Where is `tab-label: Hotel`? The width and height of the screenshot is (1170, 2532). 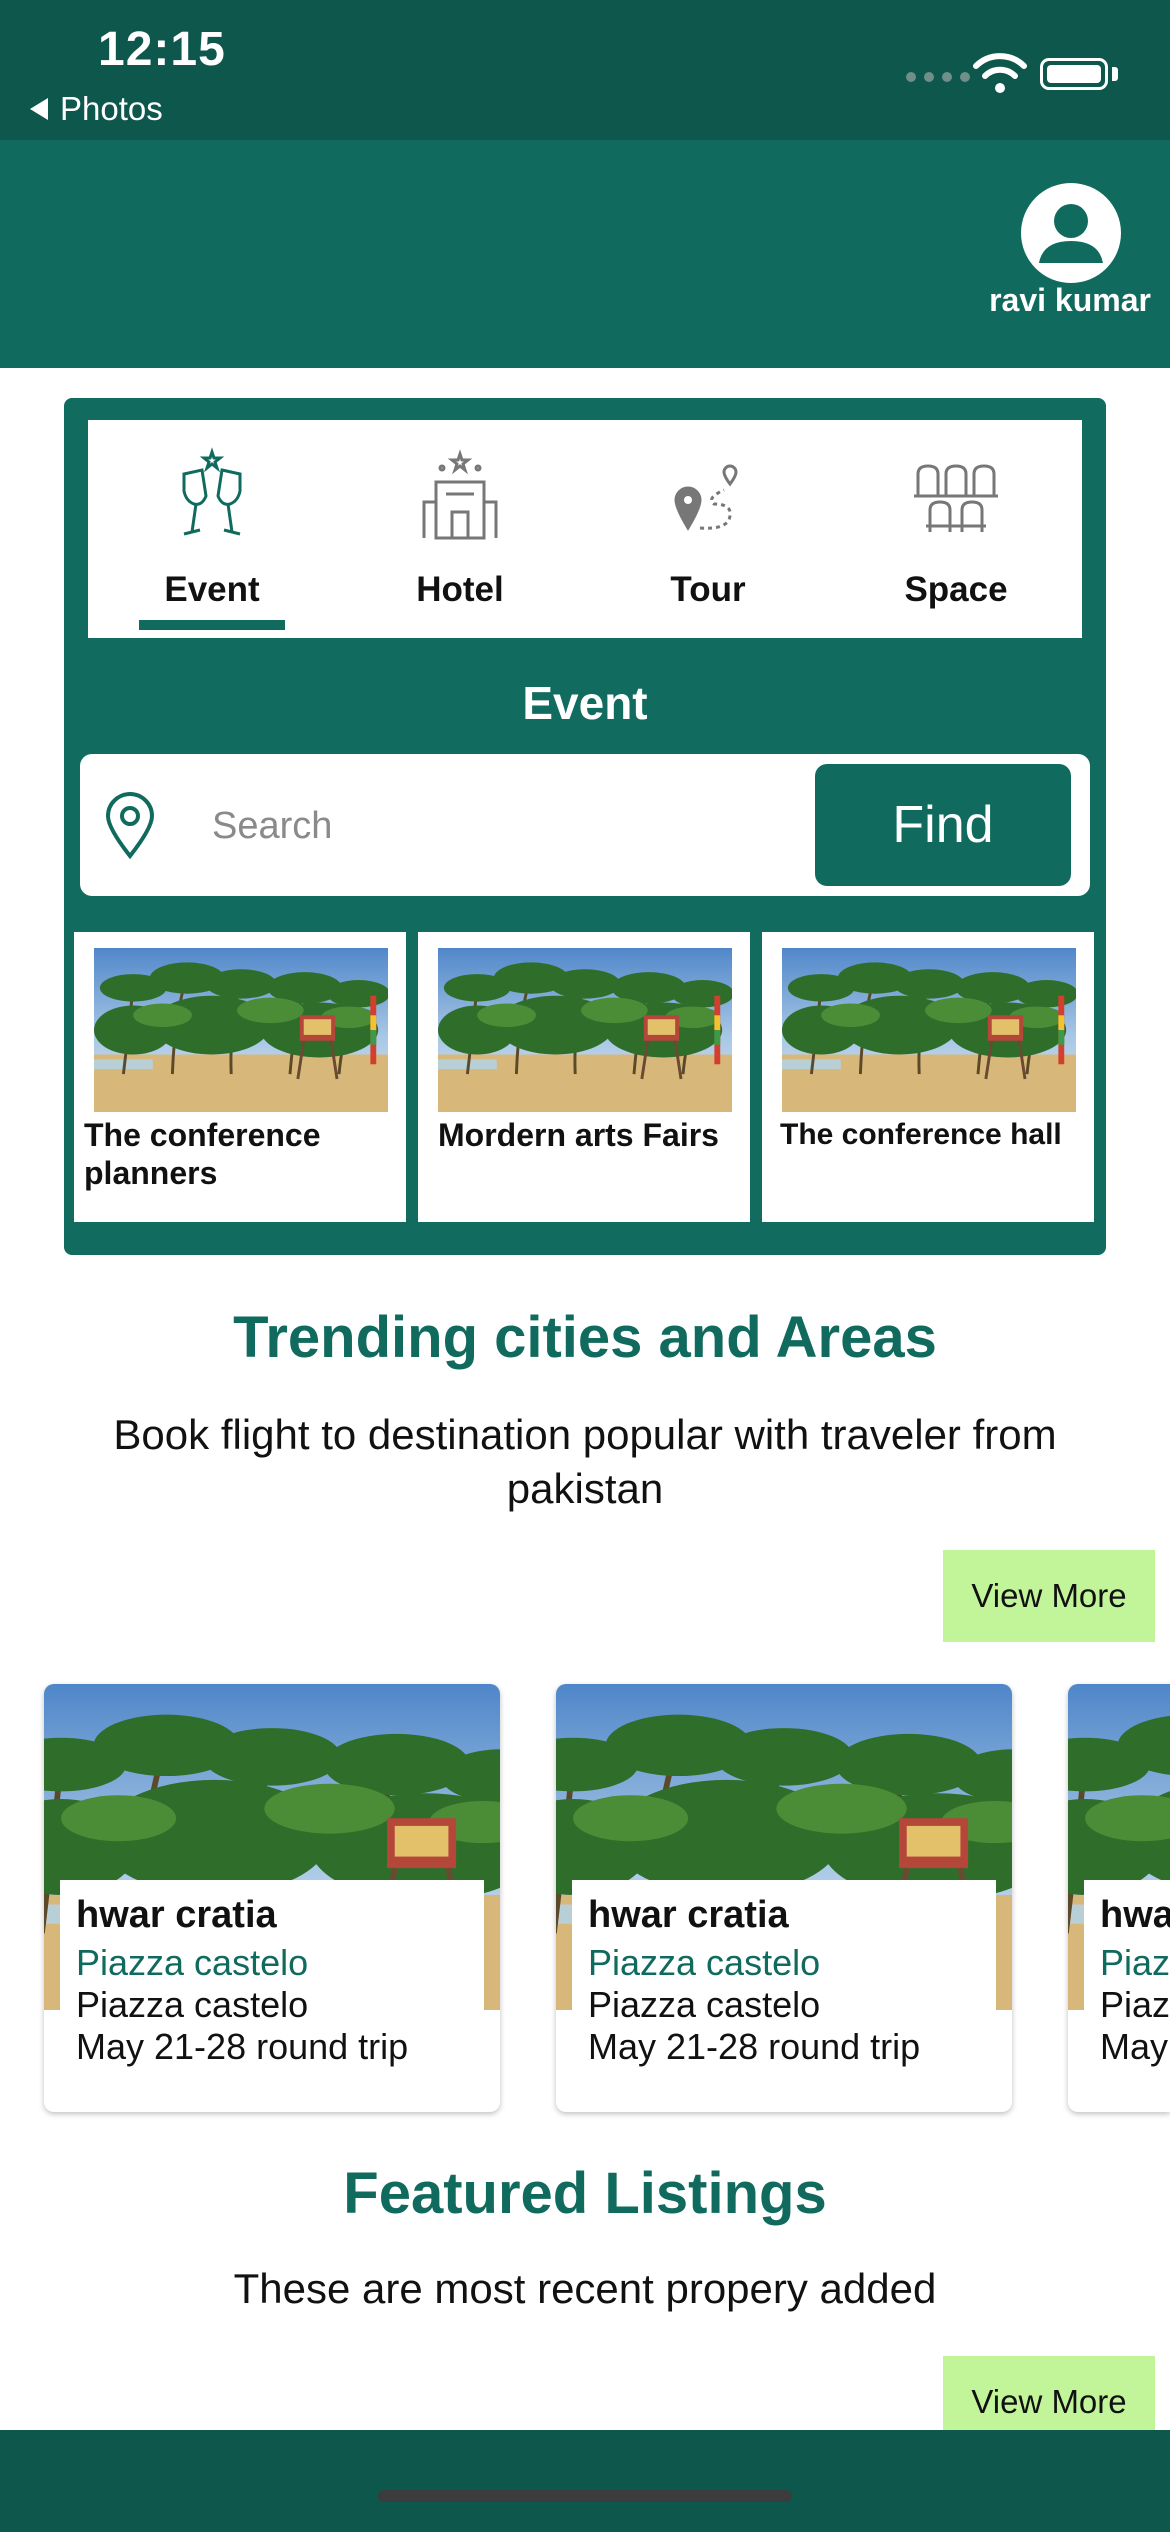
tab-label: Hotel is located at coordinates (460, 589).